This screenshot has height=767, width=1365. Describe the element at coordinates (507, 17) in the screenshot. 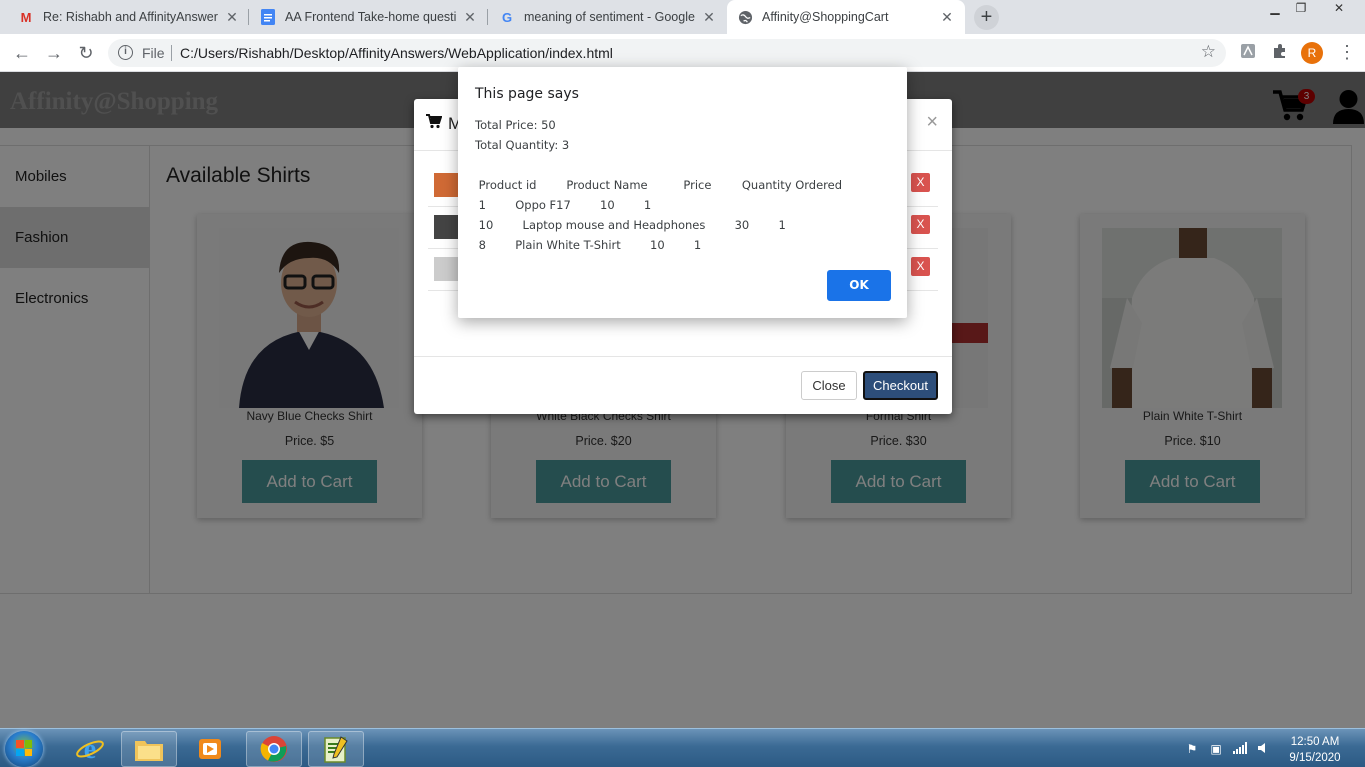

I see `google-icon: G` at that location.